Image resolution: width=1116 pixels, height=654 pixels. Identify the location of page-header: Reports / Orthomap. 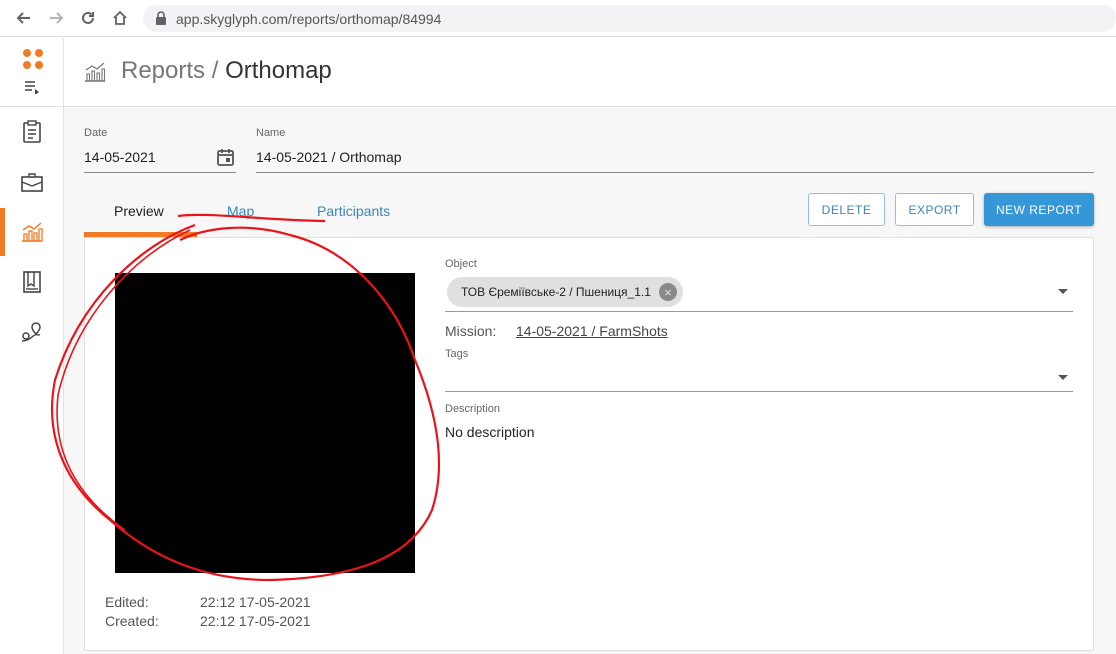
(590, 72).